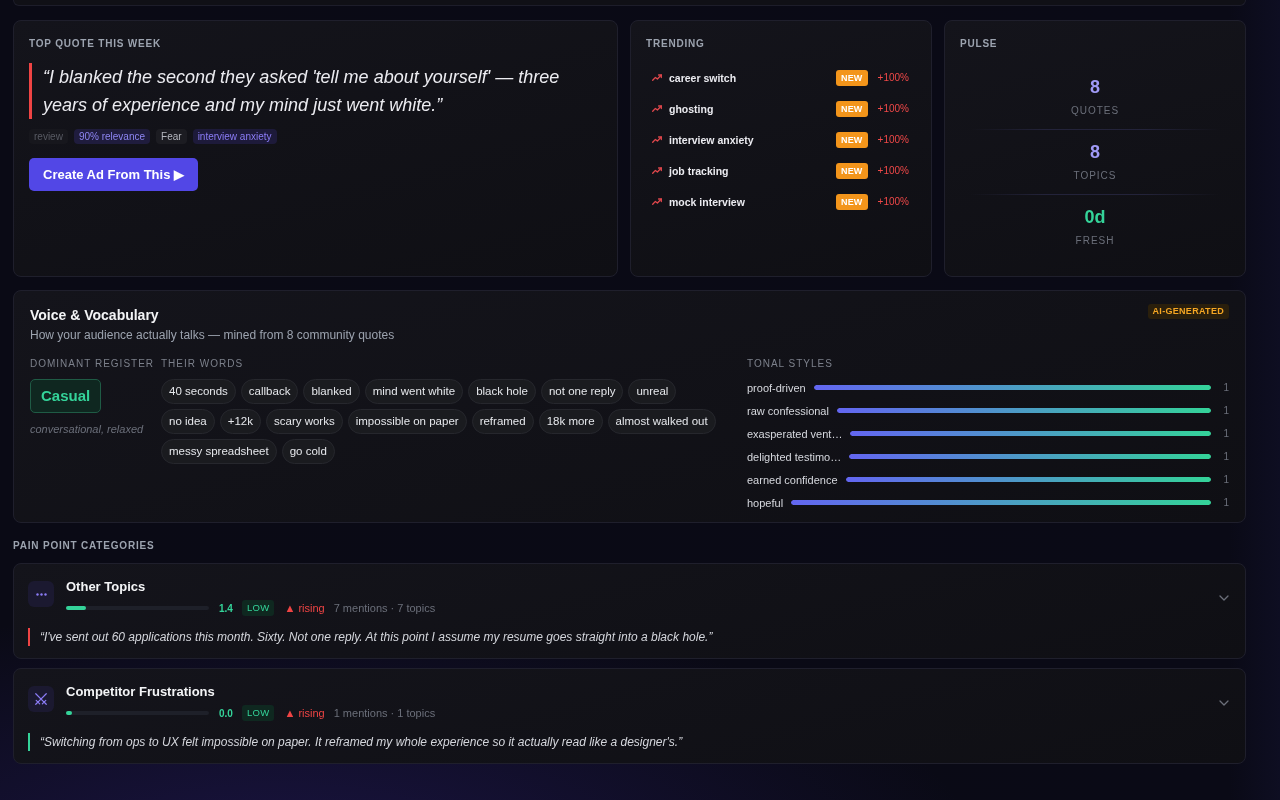  What do you see at coordinates (765, 502) in the screenshot?
I see `tone-label: hopeful` at bounding box center [765, 502].